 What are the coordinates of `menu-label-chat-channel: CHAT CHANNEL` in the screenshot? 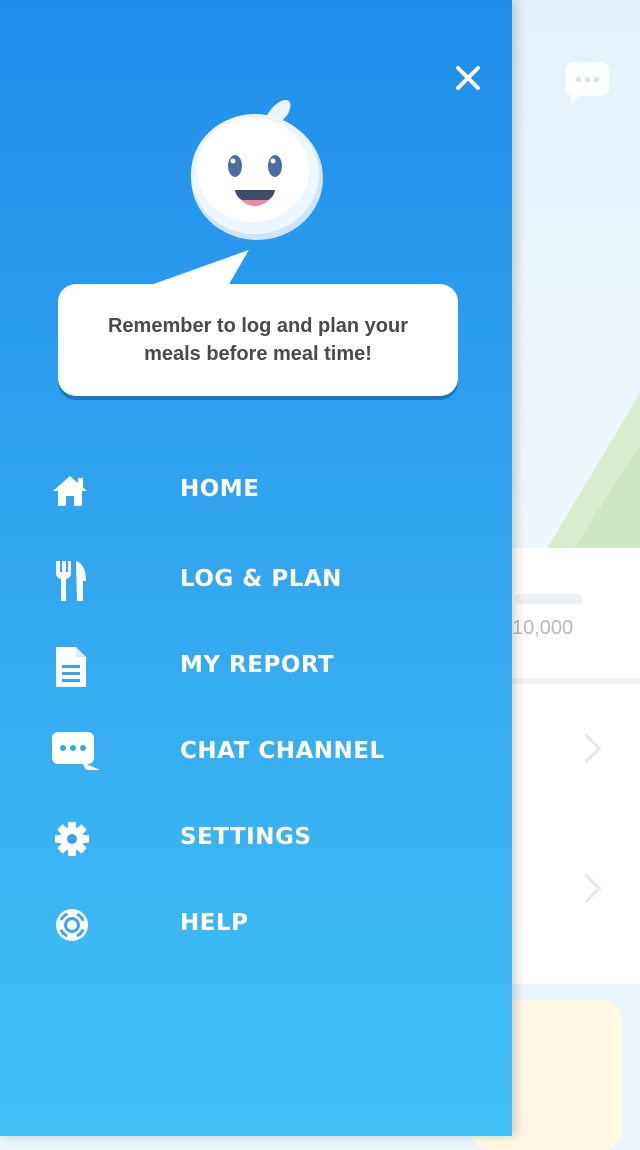 It's located at (282, 751).